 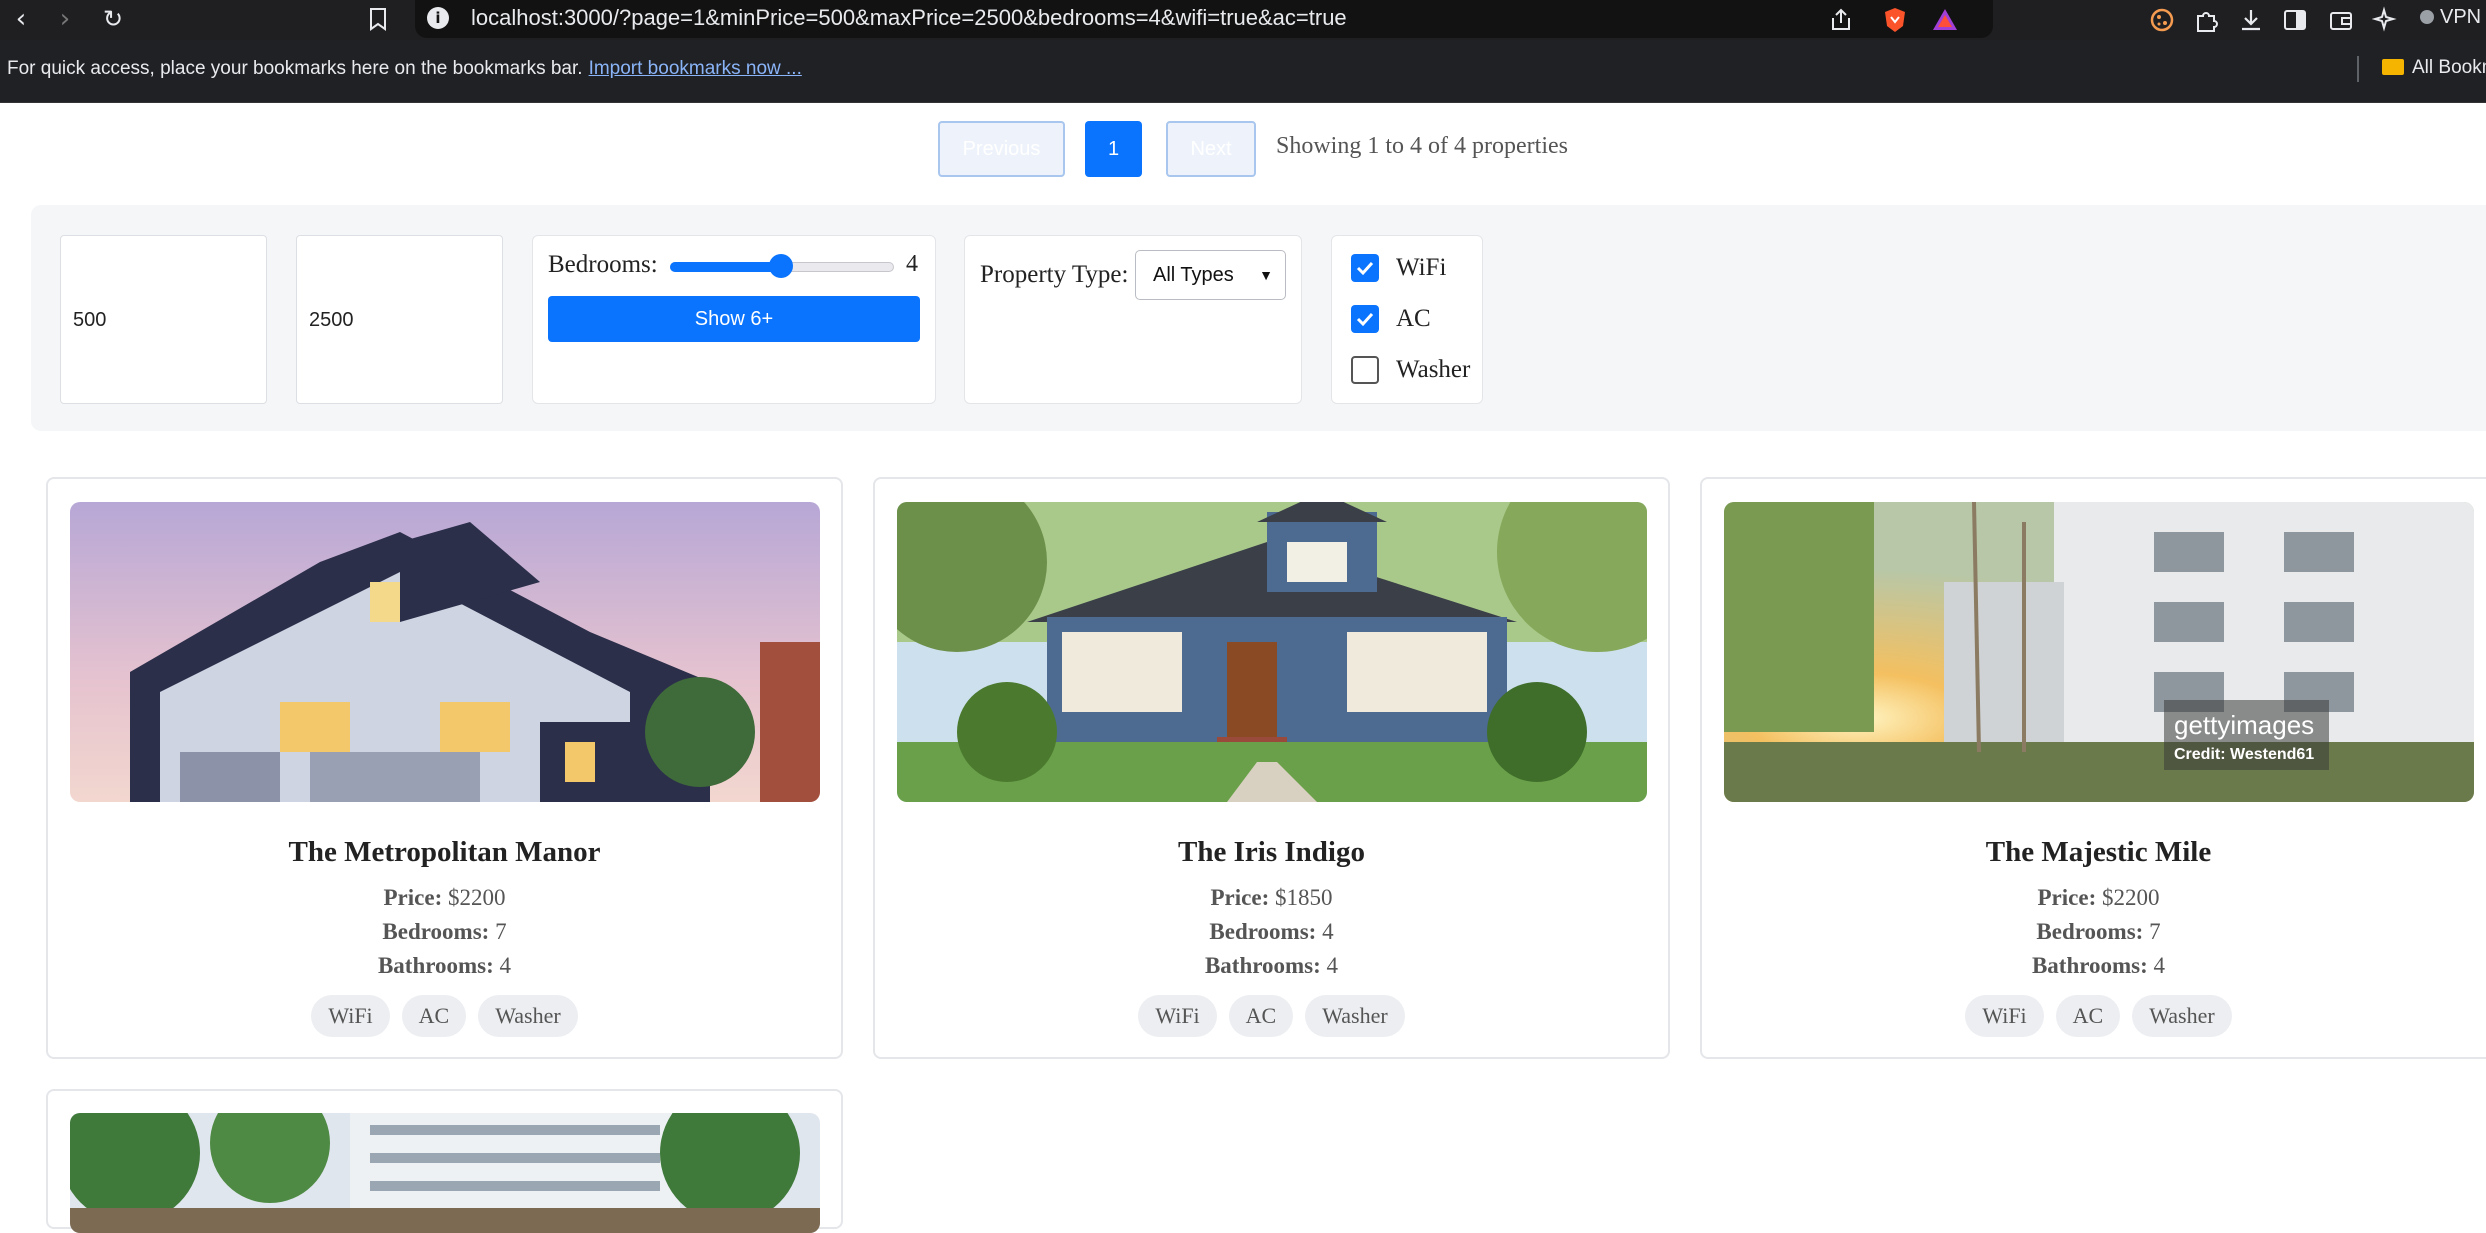 What do you see at coordinates (399, 319) in the screenshot?
I see `max-price-input: 2500` at bounding box center [399, 319].